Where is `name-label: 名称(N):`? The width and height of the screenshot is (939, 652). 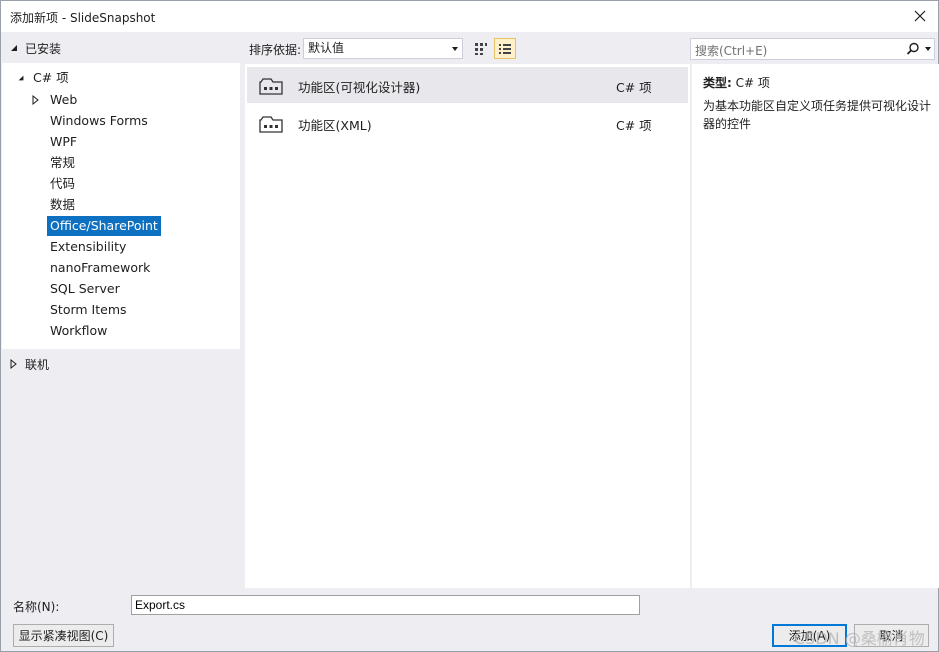 name-label: 名称(N): is located at coordinates (36, 607).